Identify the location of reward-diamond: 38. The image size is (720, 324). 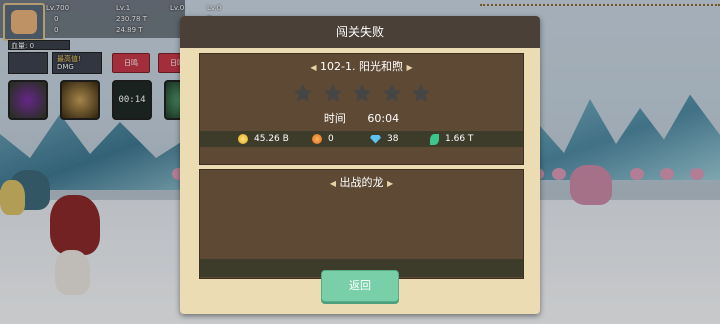
(384, 139).